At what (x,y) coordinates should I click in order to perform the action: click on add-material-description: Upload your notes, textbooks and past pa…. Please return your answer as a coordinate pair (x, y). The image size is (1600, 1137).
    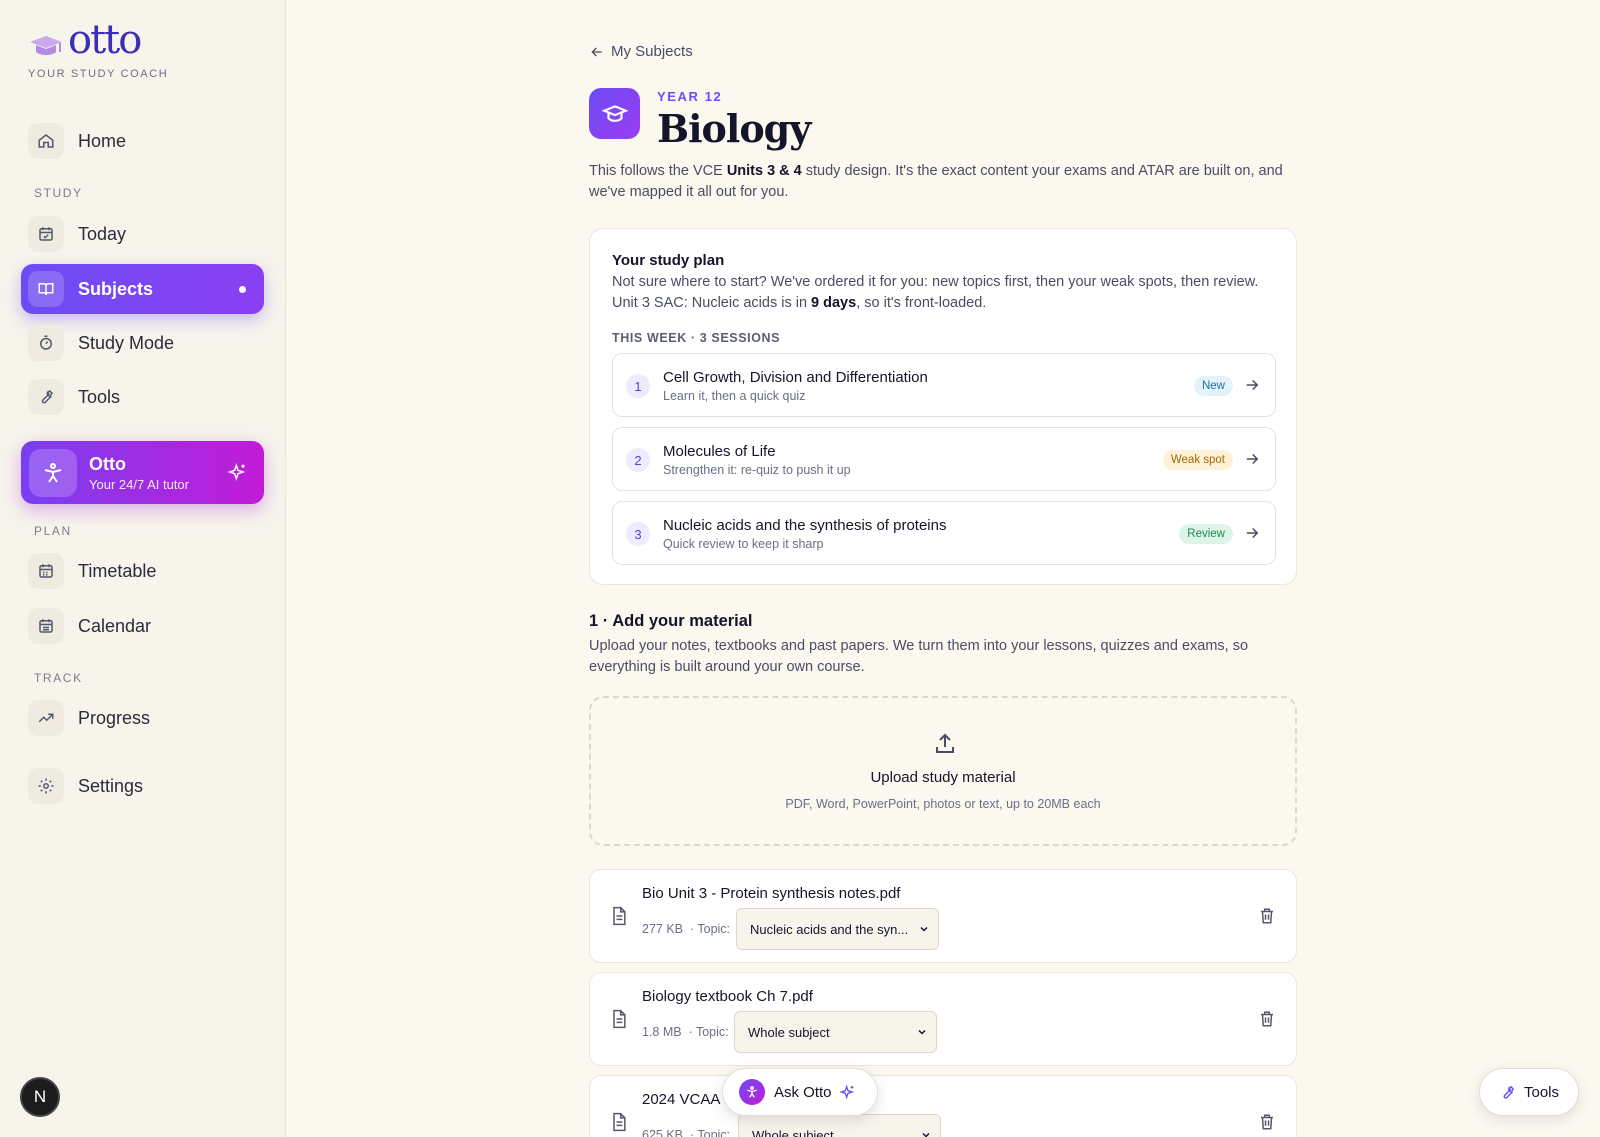
    Looking at the image, I should click on (919, 656).